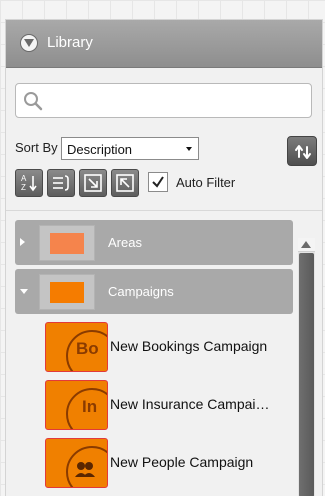  Describe the element at coordinates (306, 374) in the screenshot. I see `scroll-thumb` at that location.